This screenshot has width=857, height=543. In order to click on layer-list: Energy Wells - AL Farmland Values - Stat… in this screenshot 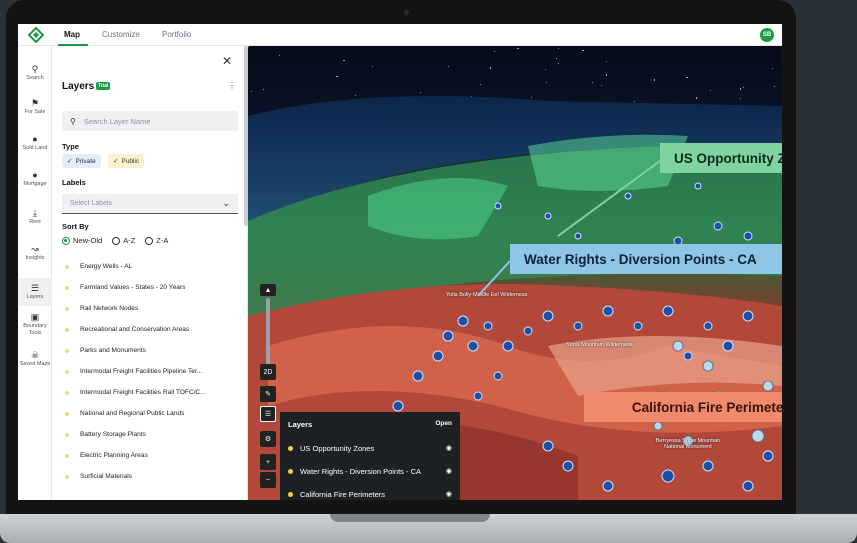, I will do `click(152, 371)`.